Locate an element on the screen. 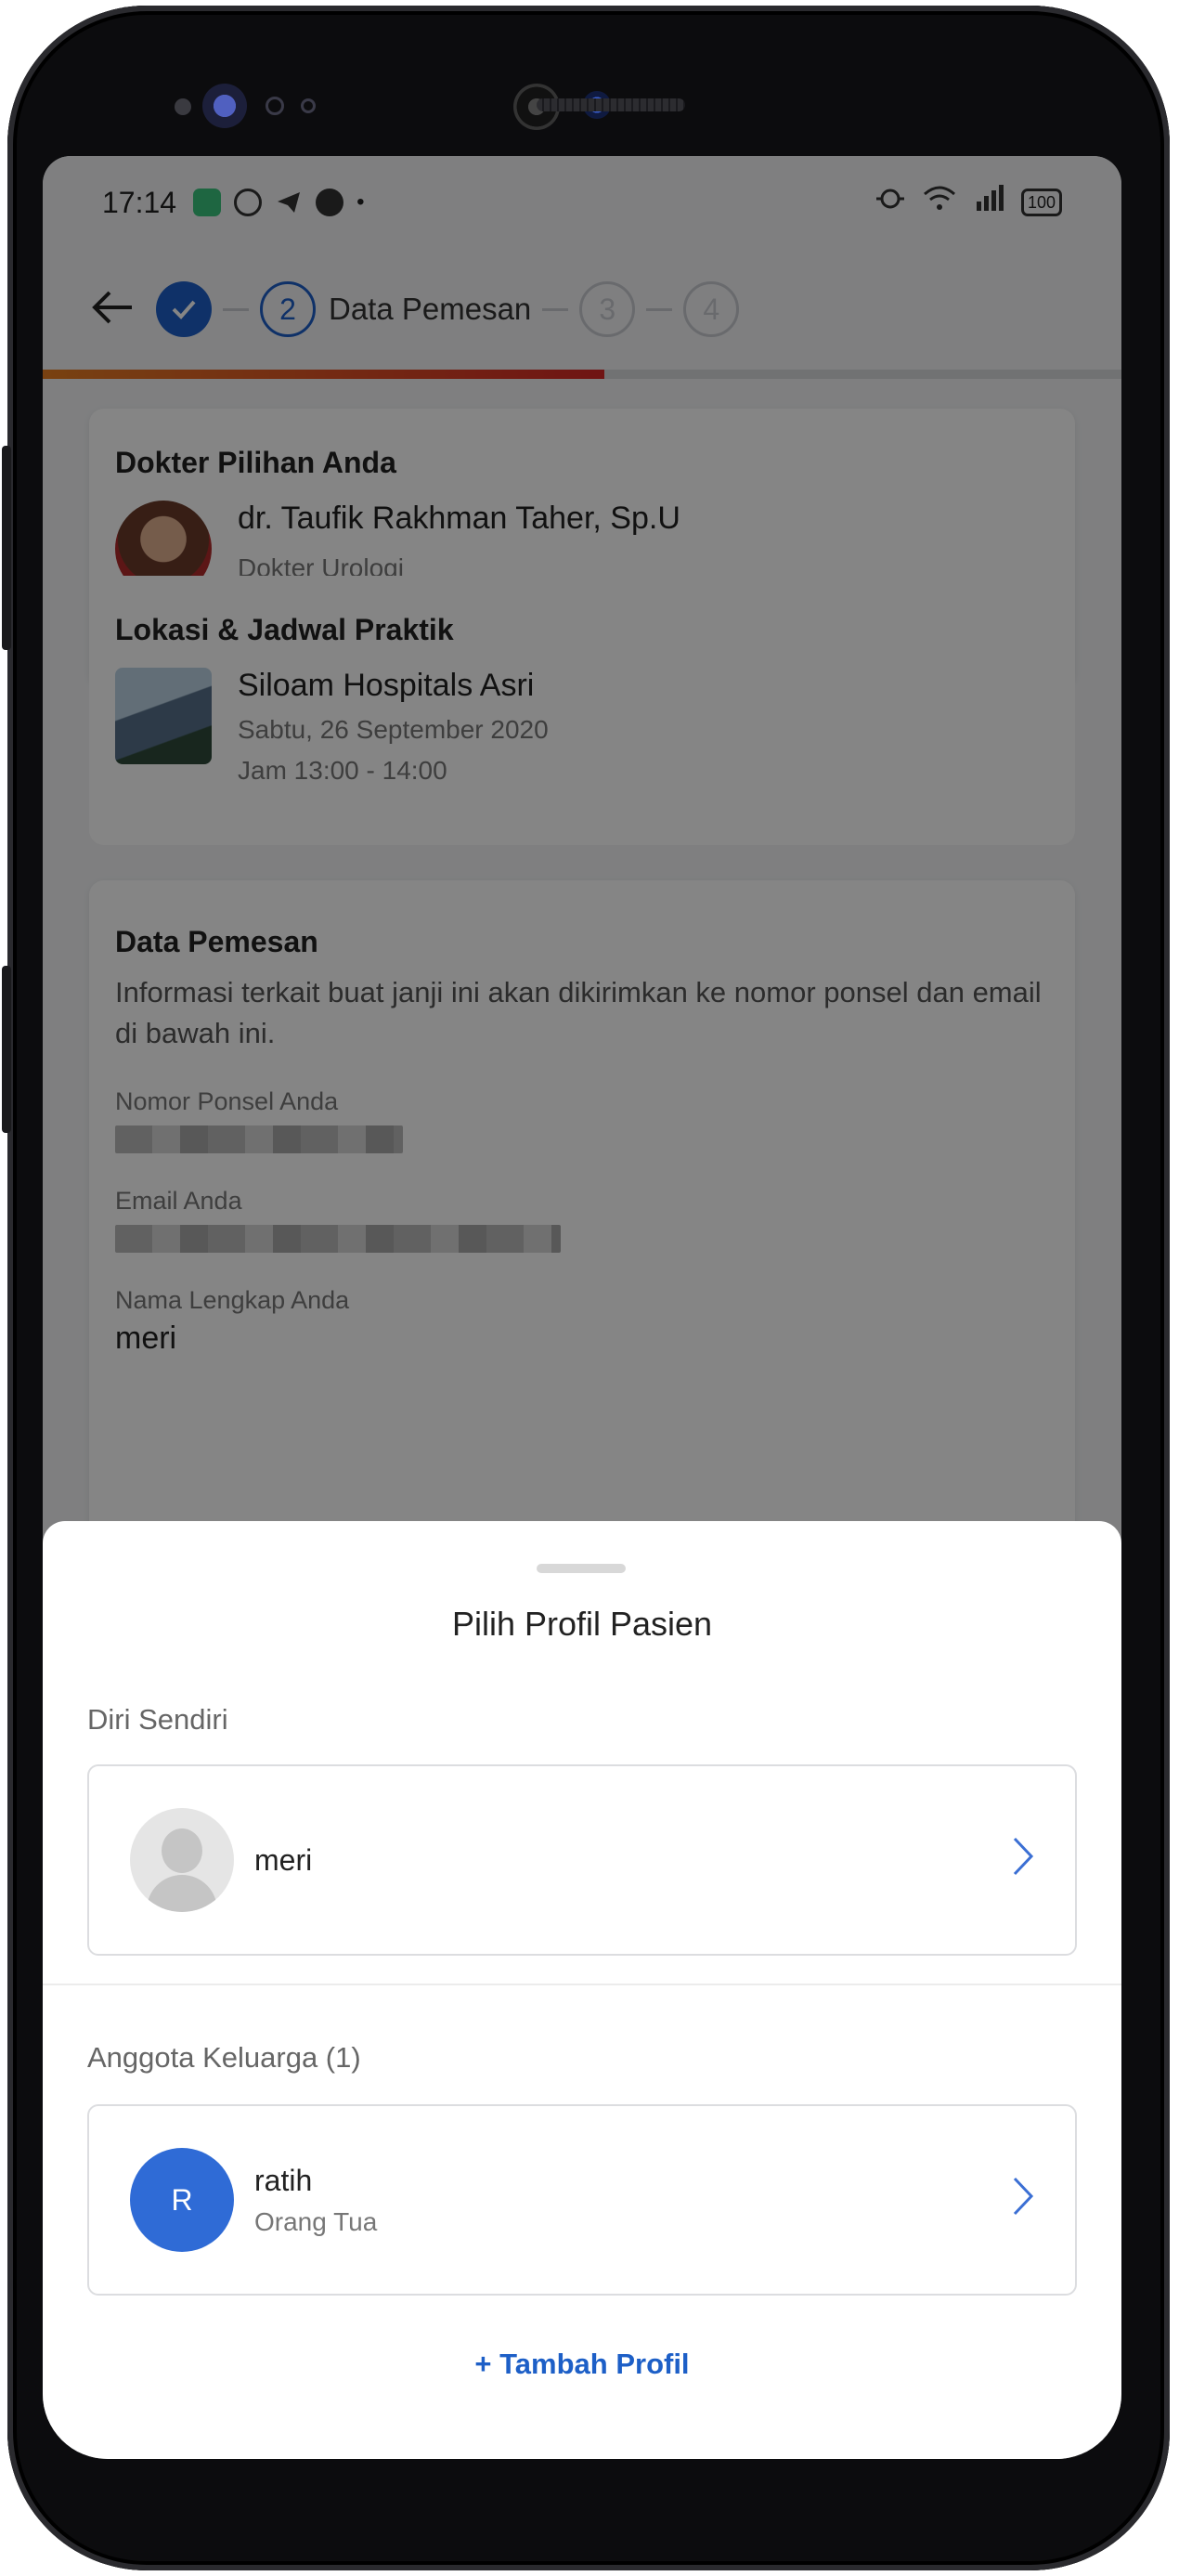 The height and width of the screenshot is (2576, 1179). family-section-label: Anggota Keluarga (1) is located at coordinates (224, 2057).